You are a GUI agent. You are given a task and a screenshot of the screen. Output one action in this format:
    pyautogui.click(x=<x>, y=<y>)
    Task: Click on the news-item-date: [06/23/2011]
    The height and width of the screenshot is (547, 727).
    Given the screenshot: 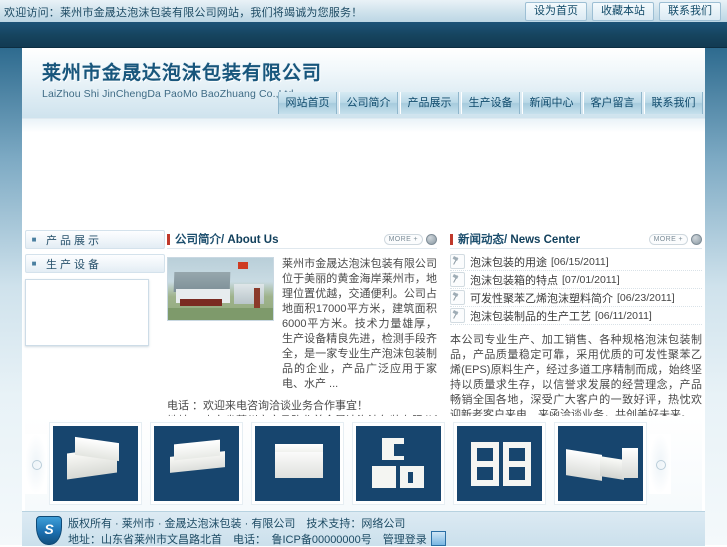 What is the action you would take?
    pyautogui.click(x=646, y=297)
    